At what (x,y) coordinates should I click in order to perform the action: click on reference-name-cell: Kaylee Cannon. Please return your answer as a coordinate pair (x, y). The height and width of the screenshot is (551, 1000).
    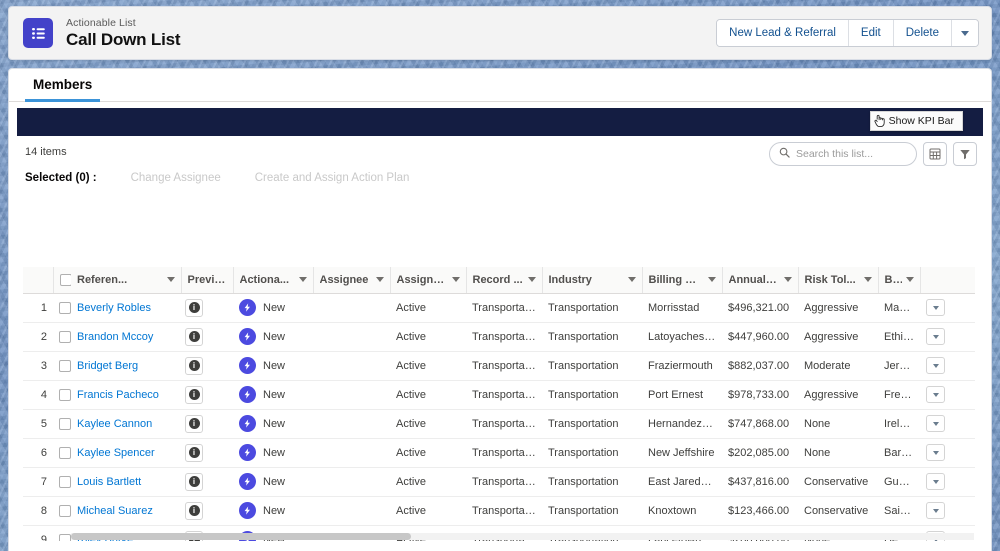
    Looking at the image, I should click on (126, 424).